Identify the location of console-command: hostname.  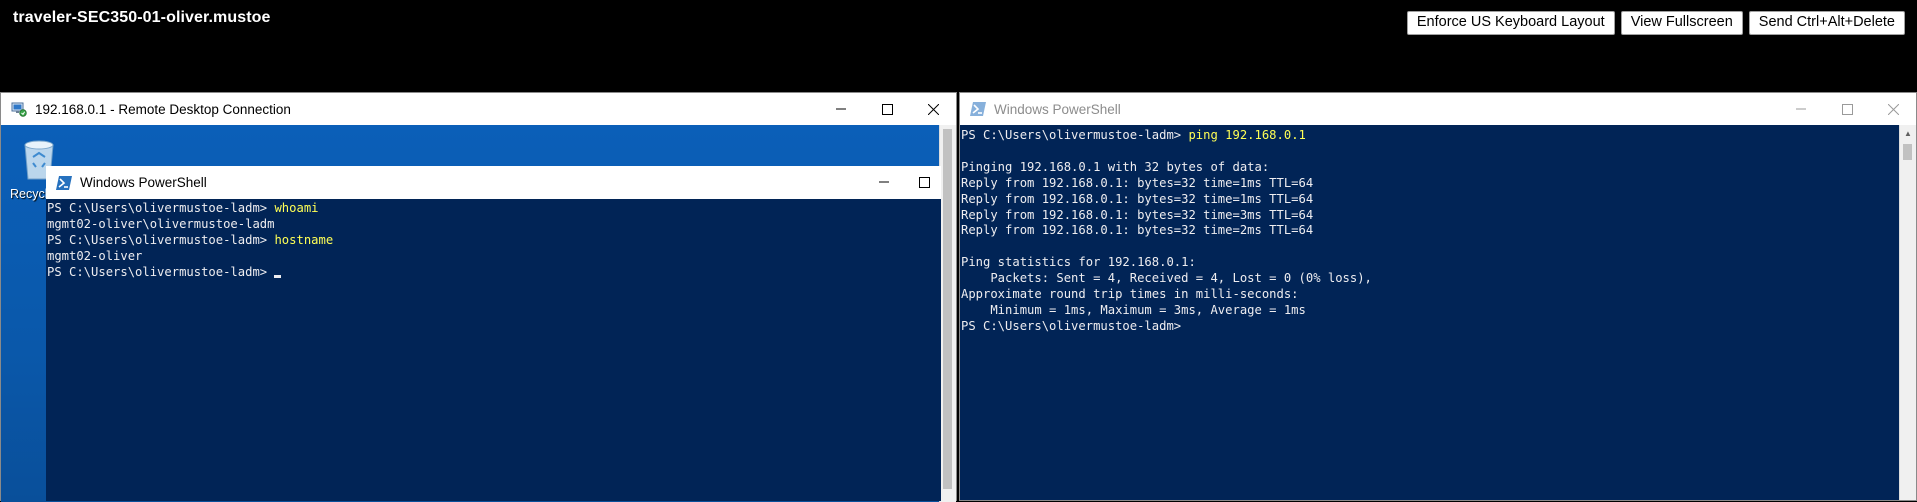
(304, 239).